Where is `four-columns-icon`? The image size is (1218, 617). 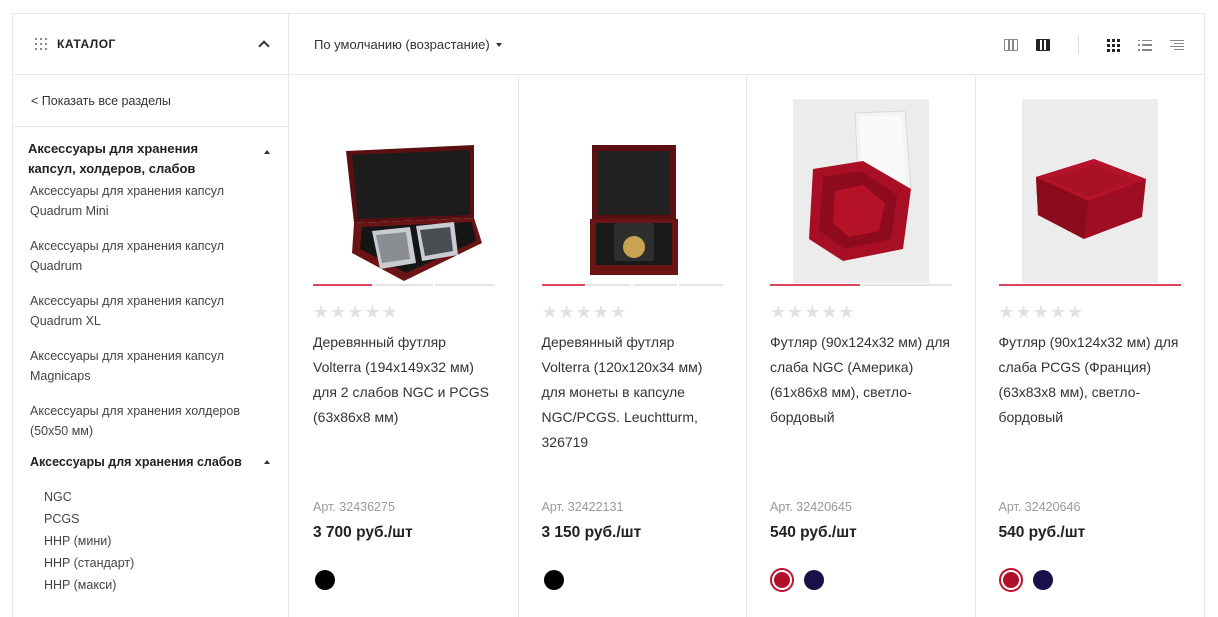 four-columns-icon is located at coordinates (1043, 45).